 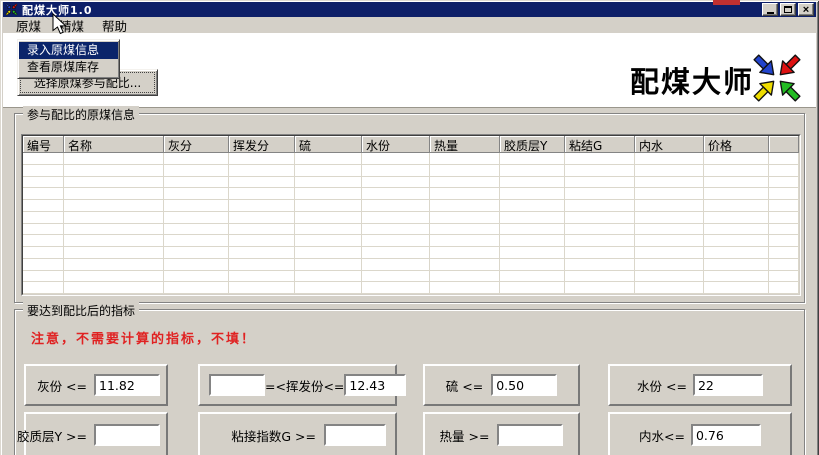 I want to click on column-header: 热量, so click(x=465, y=144).